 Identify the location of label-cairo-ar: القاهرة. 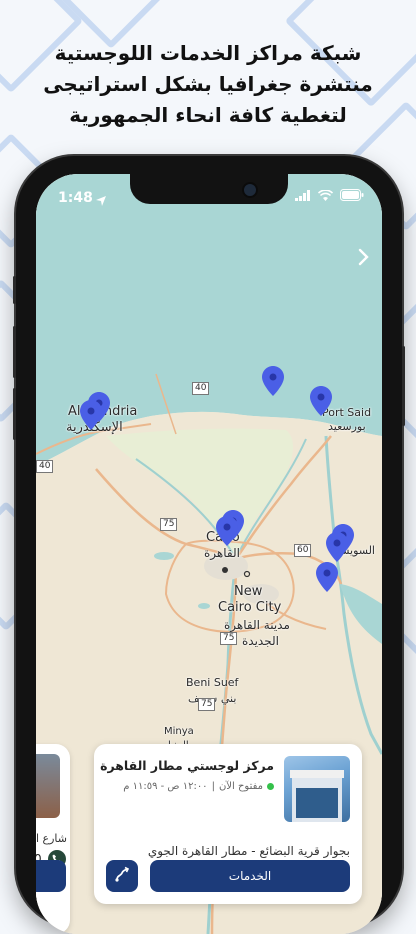
(222, 553).